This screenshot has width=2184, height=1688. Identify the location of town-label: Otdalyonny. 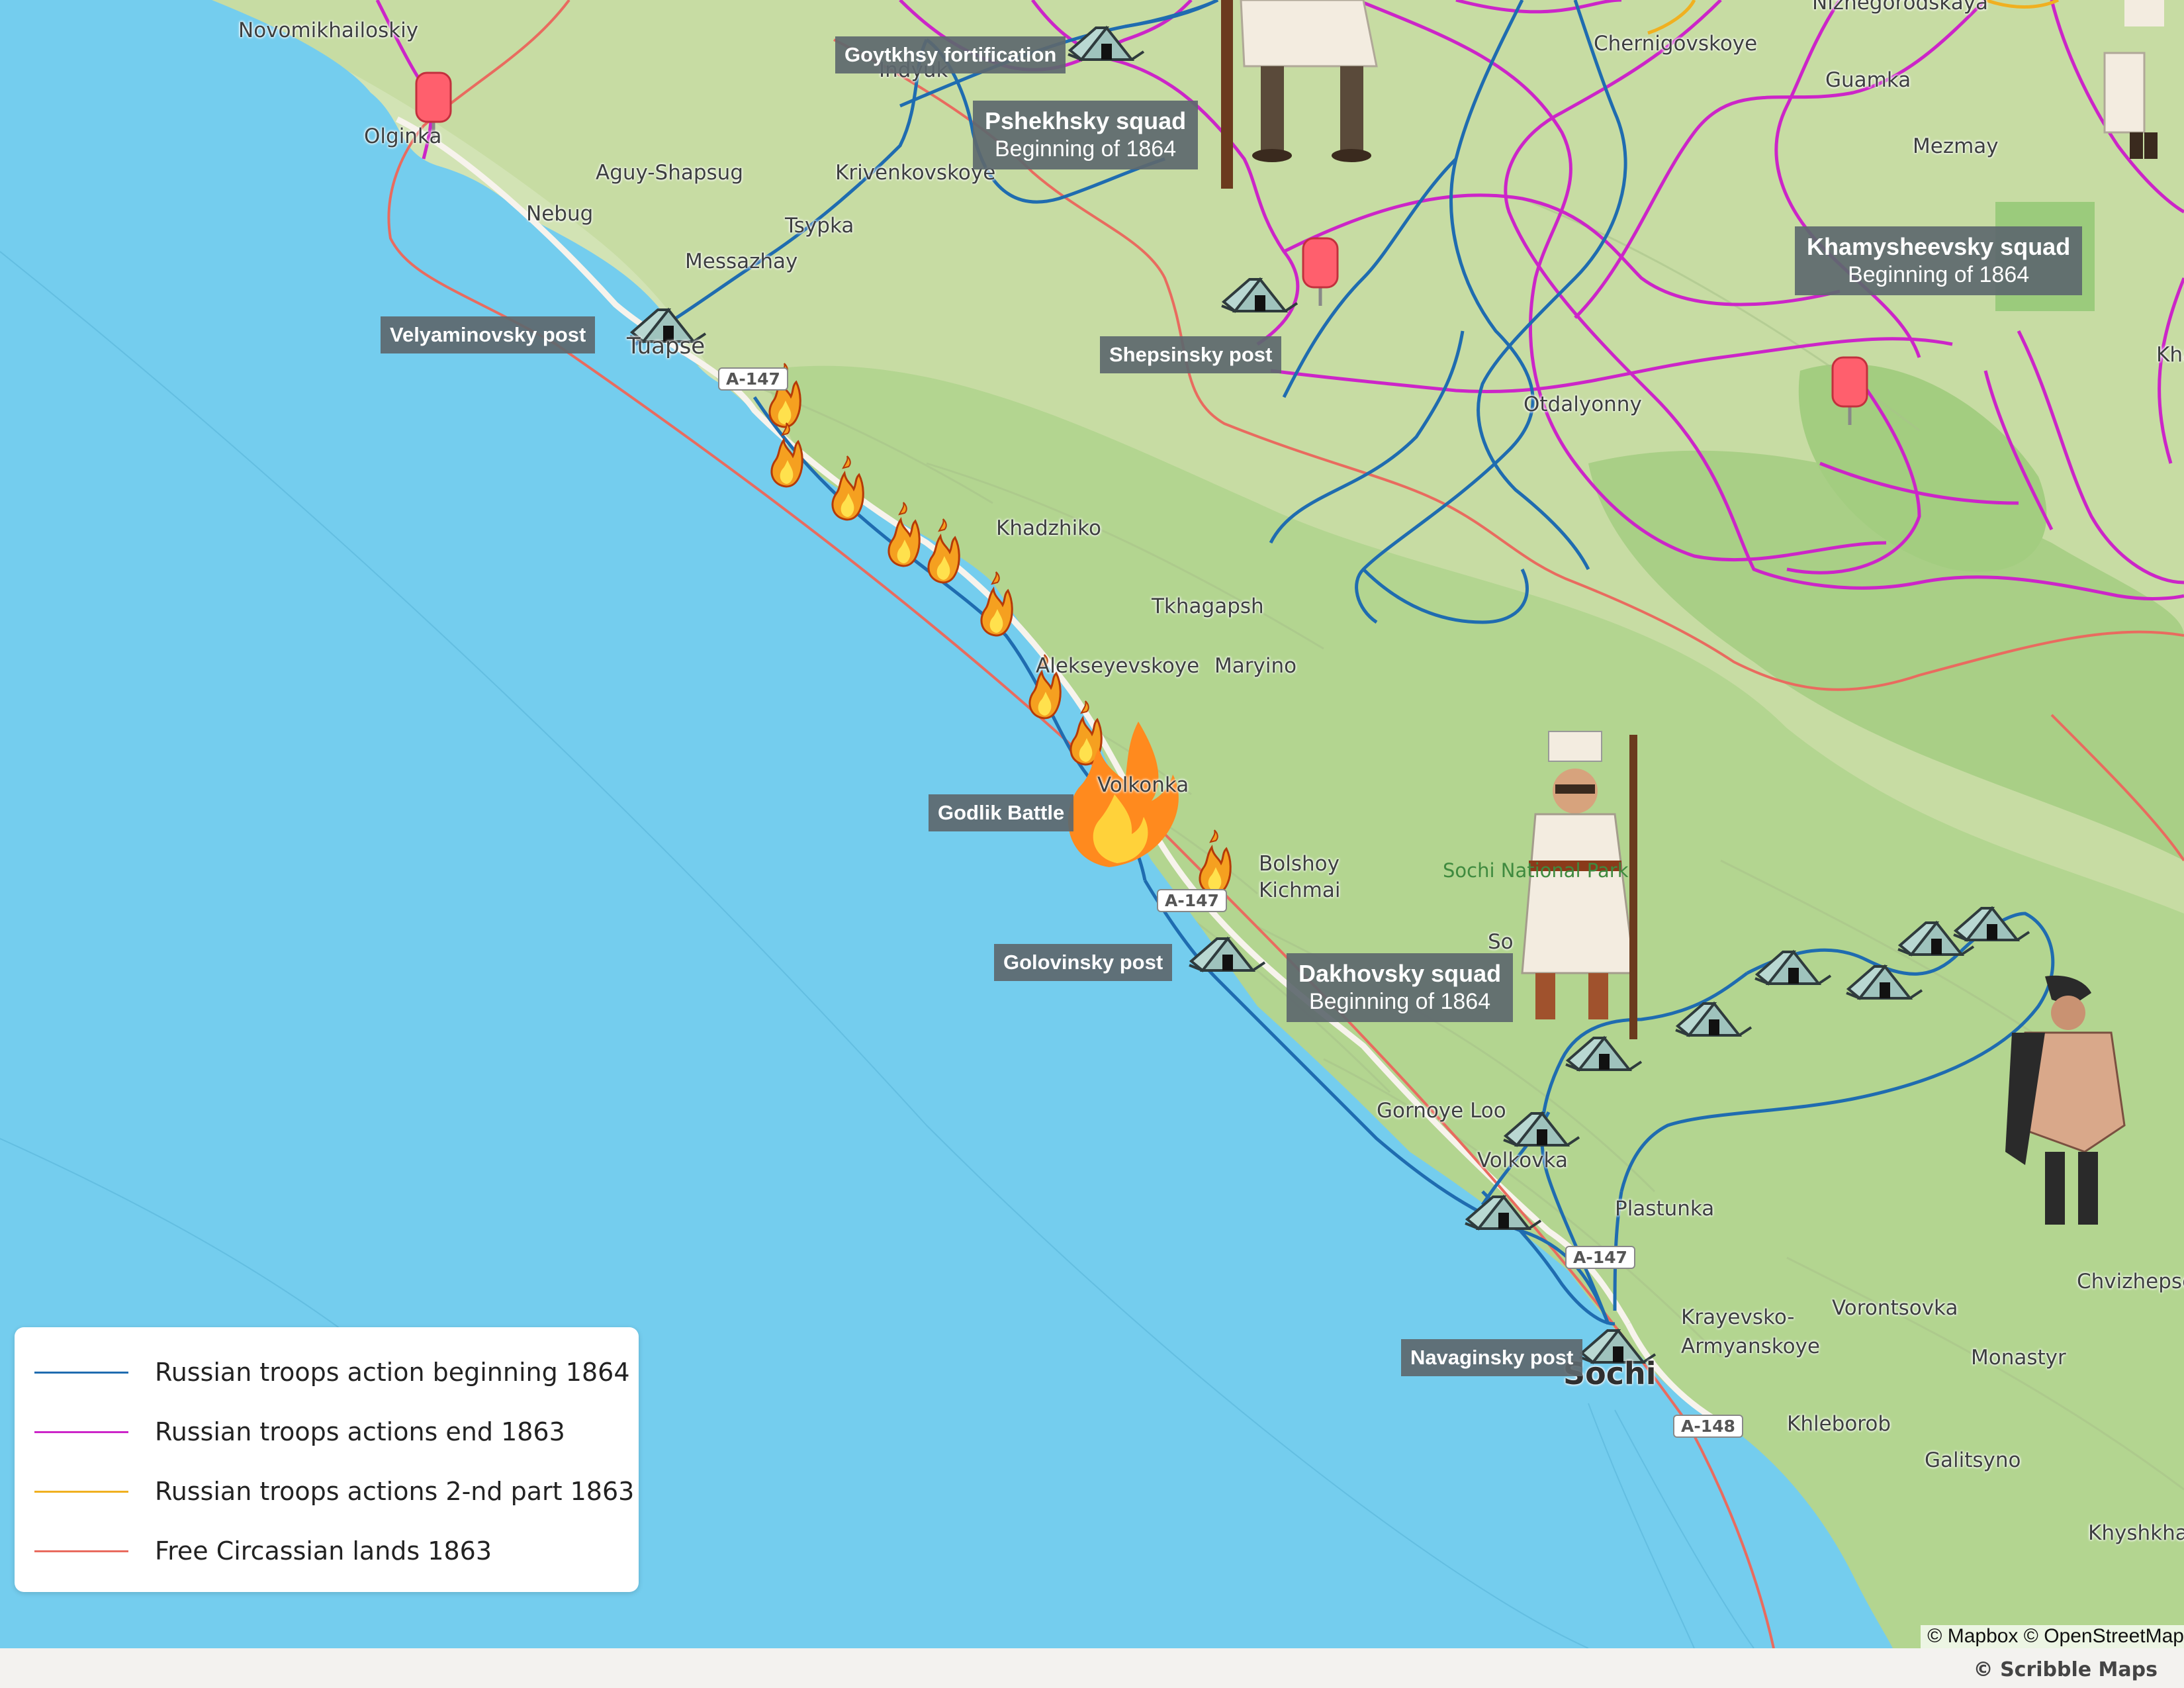
(1583, 405).